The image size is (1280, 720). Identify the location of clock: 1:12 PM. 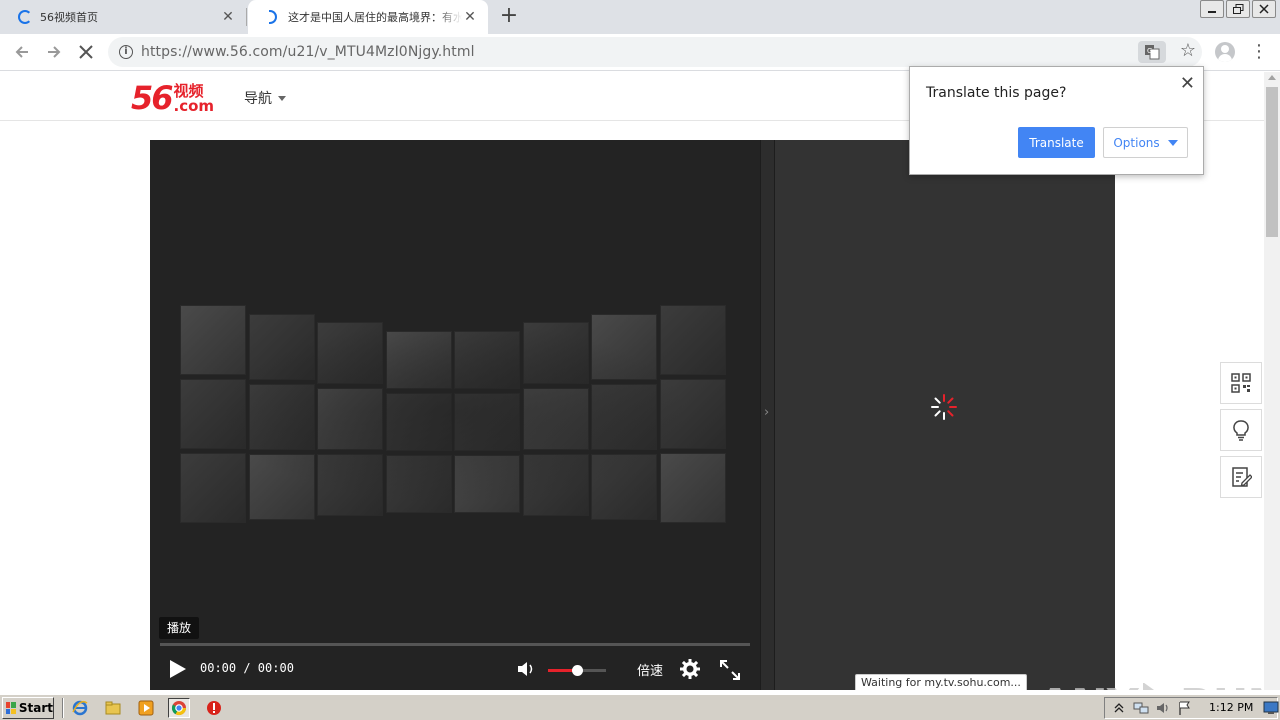
(1231, 707).